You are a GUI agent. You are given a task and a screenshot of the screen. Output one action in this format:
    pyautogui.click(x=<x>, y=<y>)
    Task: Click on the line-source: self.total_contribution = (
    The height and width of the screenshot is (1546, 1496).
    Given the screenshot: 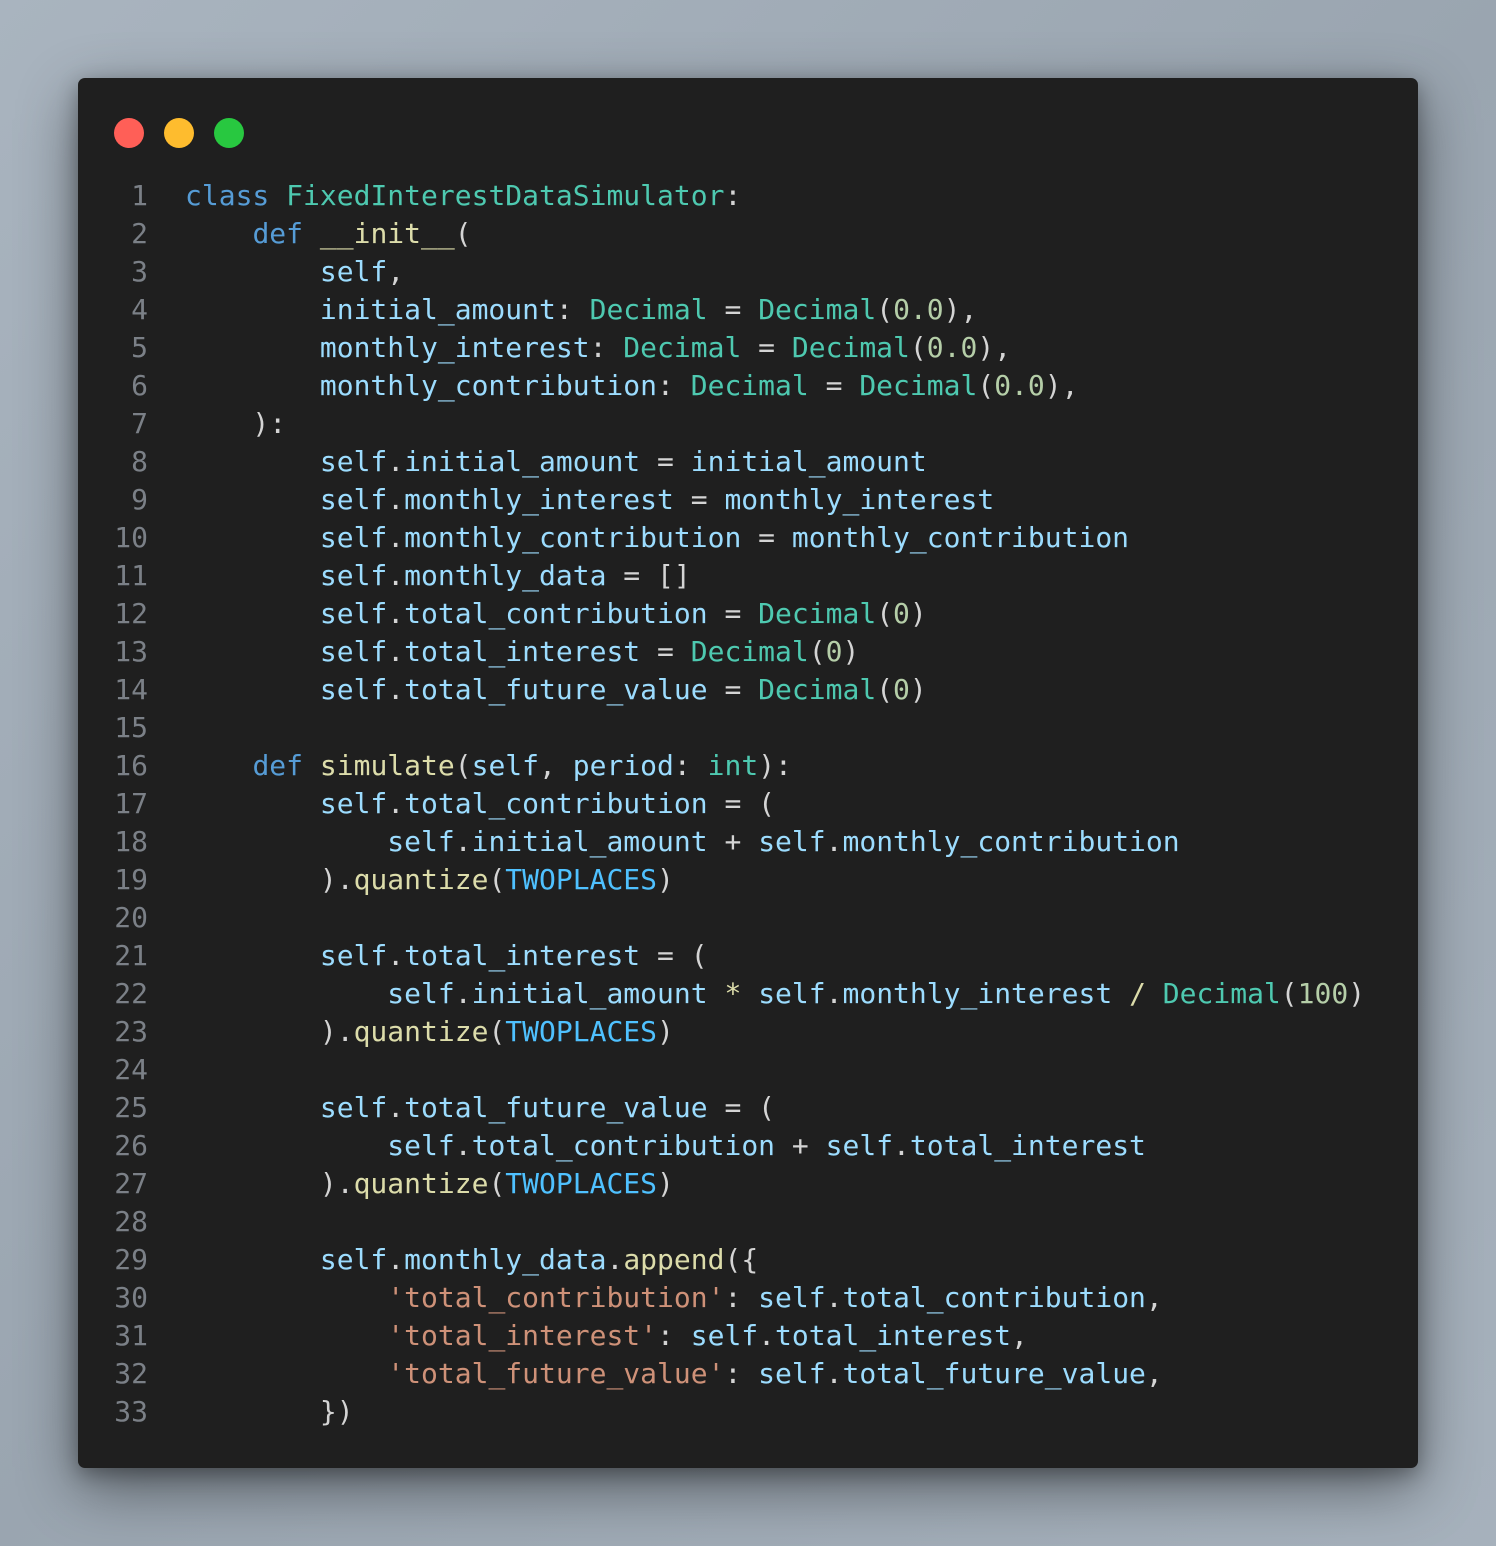 What is the action you would take?
    pyautogui.click(x=480, y=804)
    